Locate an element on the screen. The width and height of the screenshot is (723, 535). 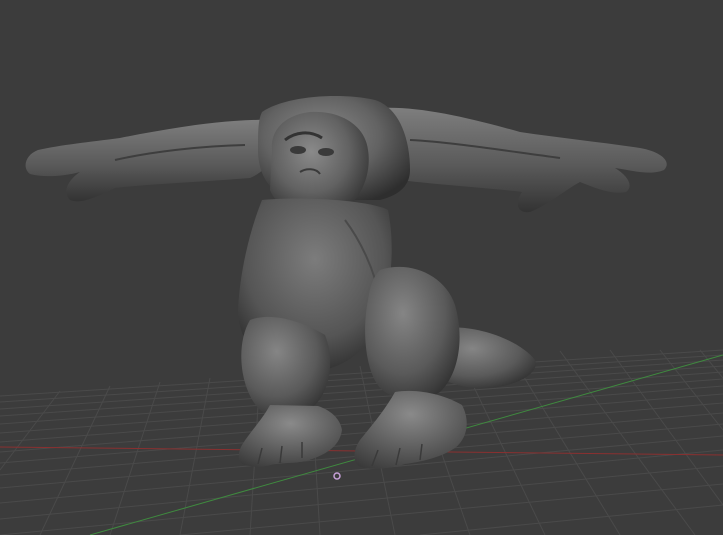
left-leg is located at coordinates (286, 366).